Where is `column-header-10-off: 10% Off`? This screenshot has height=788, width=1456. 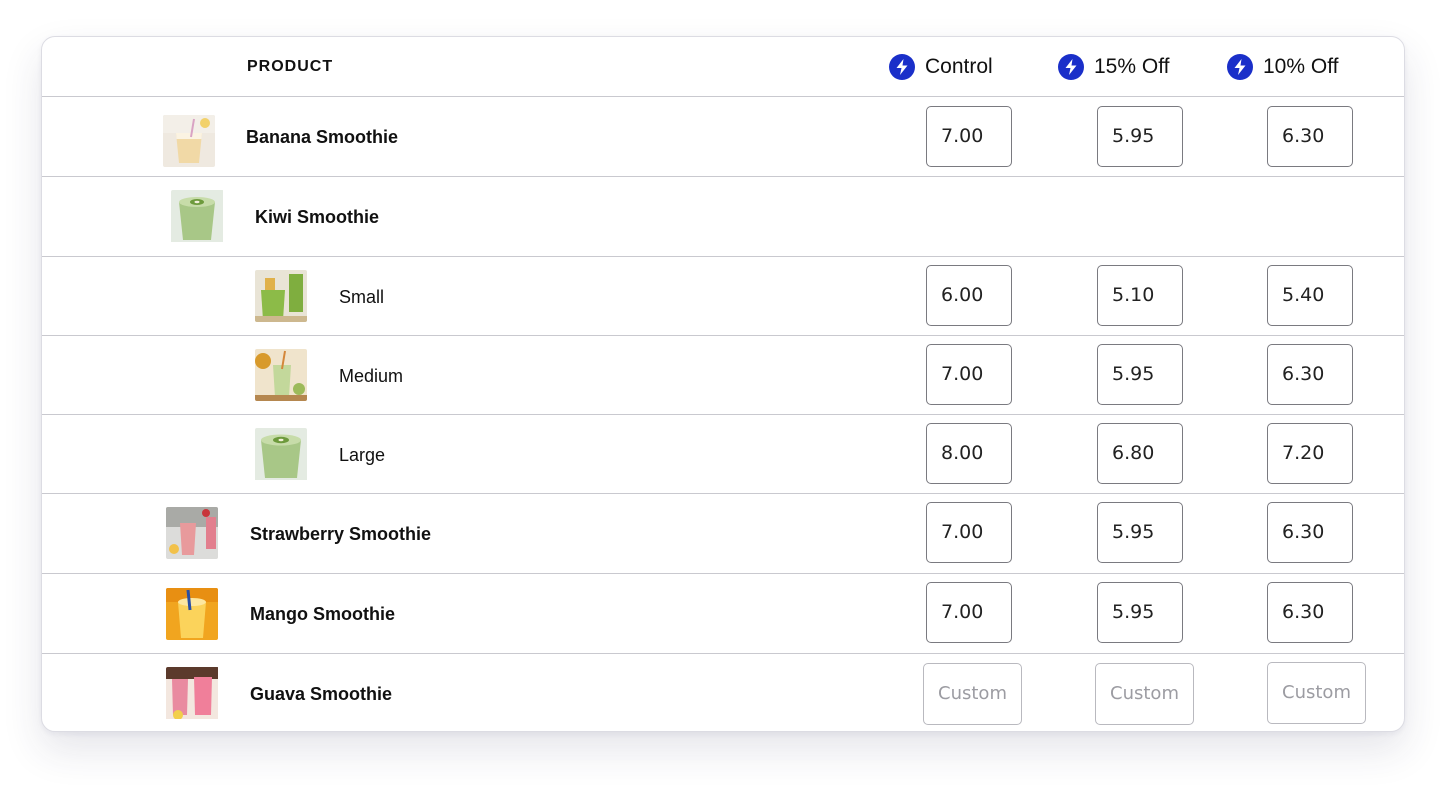
column-header-10-off: 10% Off is located at coordinates (1283, 67).